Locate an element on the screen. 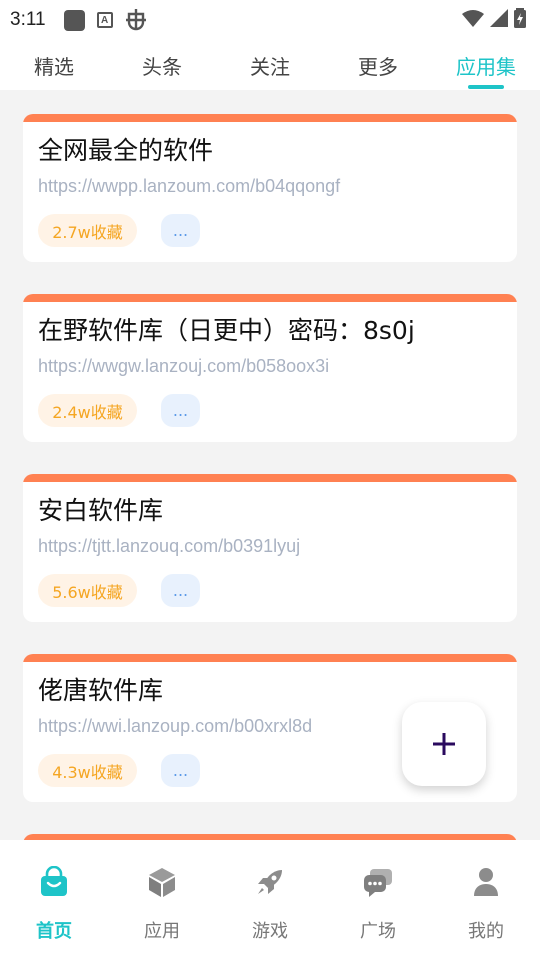  card-title: 在野软件库（日更中）密码：8s0j is located at coordinates (226, 330).